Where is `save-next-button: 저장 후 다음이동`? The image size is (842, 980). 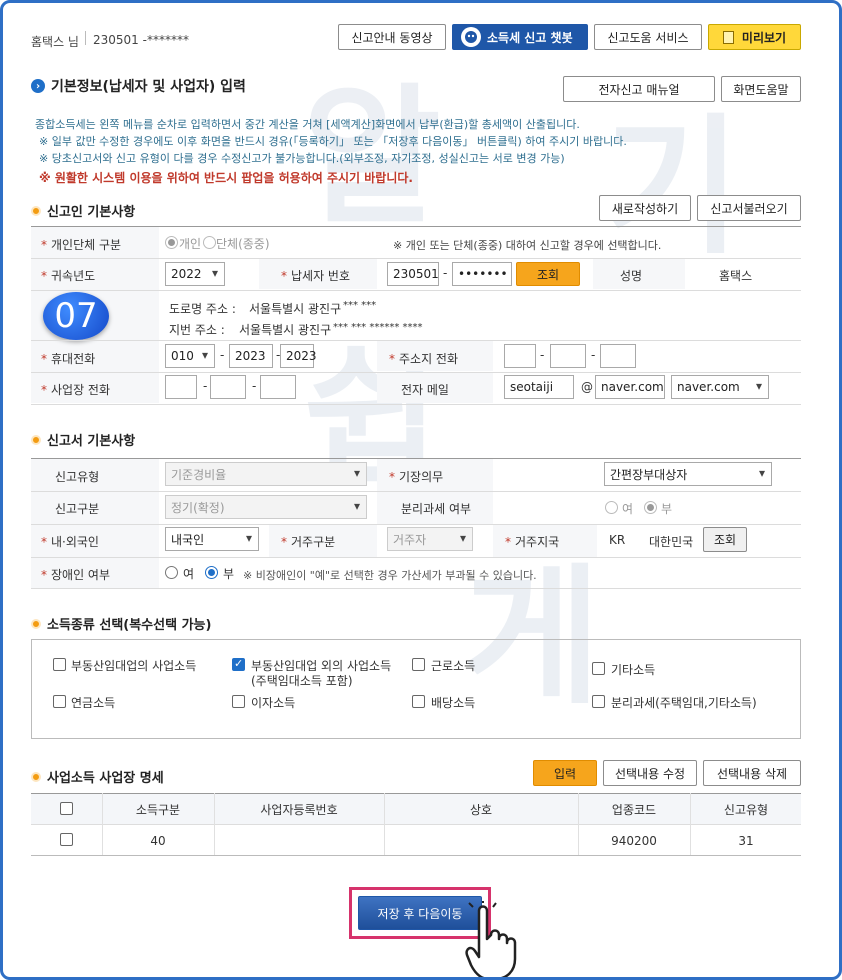 save-next-button: 저장 후 다음이동 is located at coordinates (420, 913).